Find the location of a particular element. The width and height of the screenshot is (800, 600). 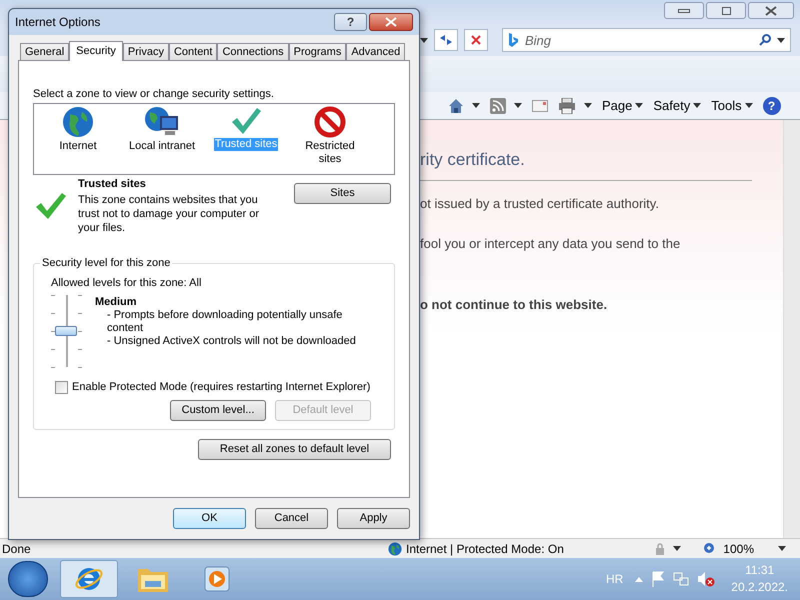

printer-icon is located at coordinates (567, 106).